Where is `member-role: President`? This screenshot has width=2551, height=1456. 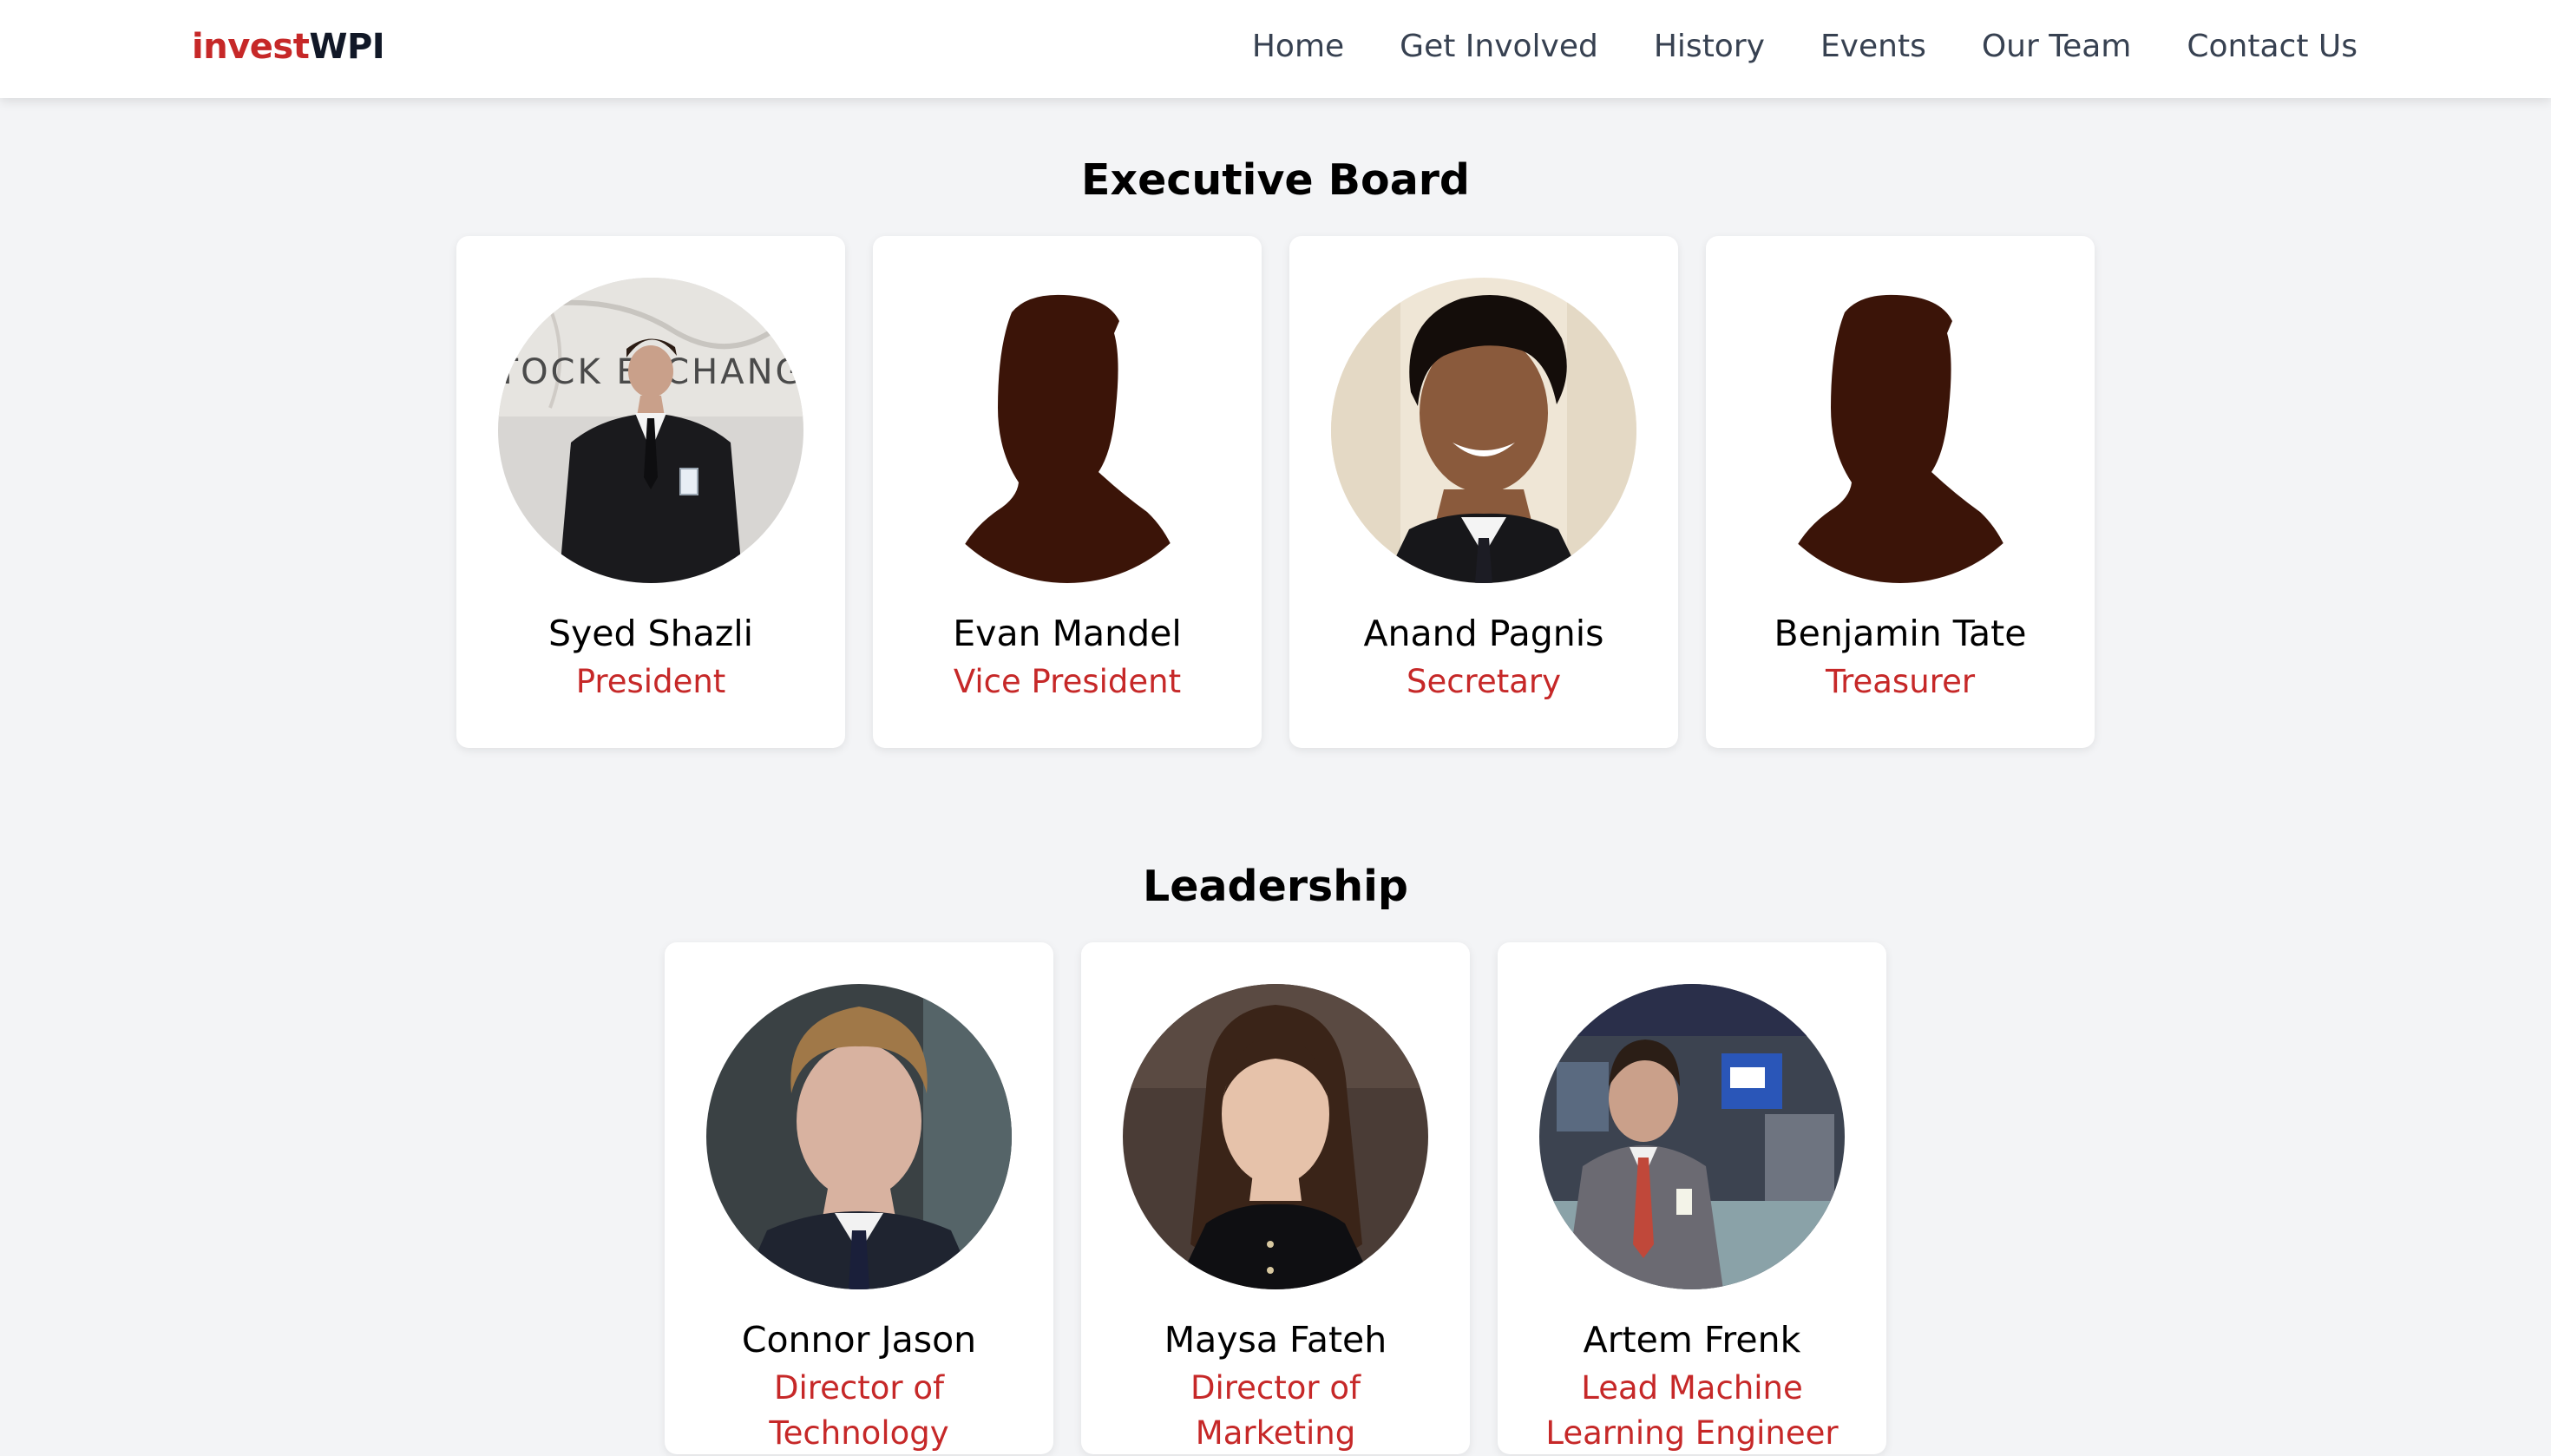 member-role: President is located at coordinates (650, 681).